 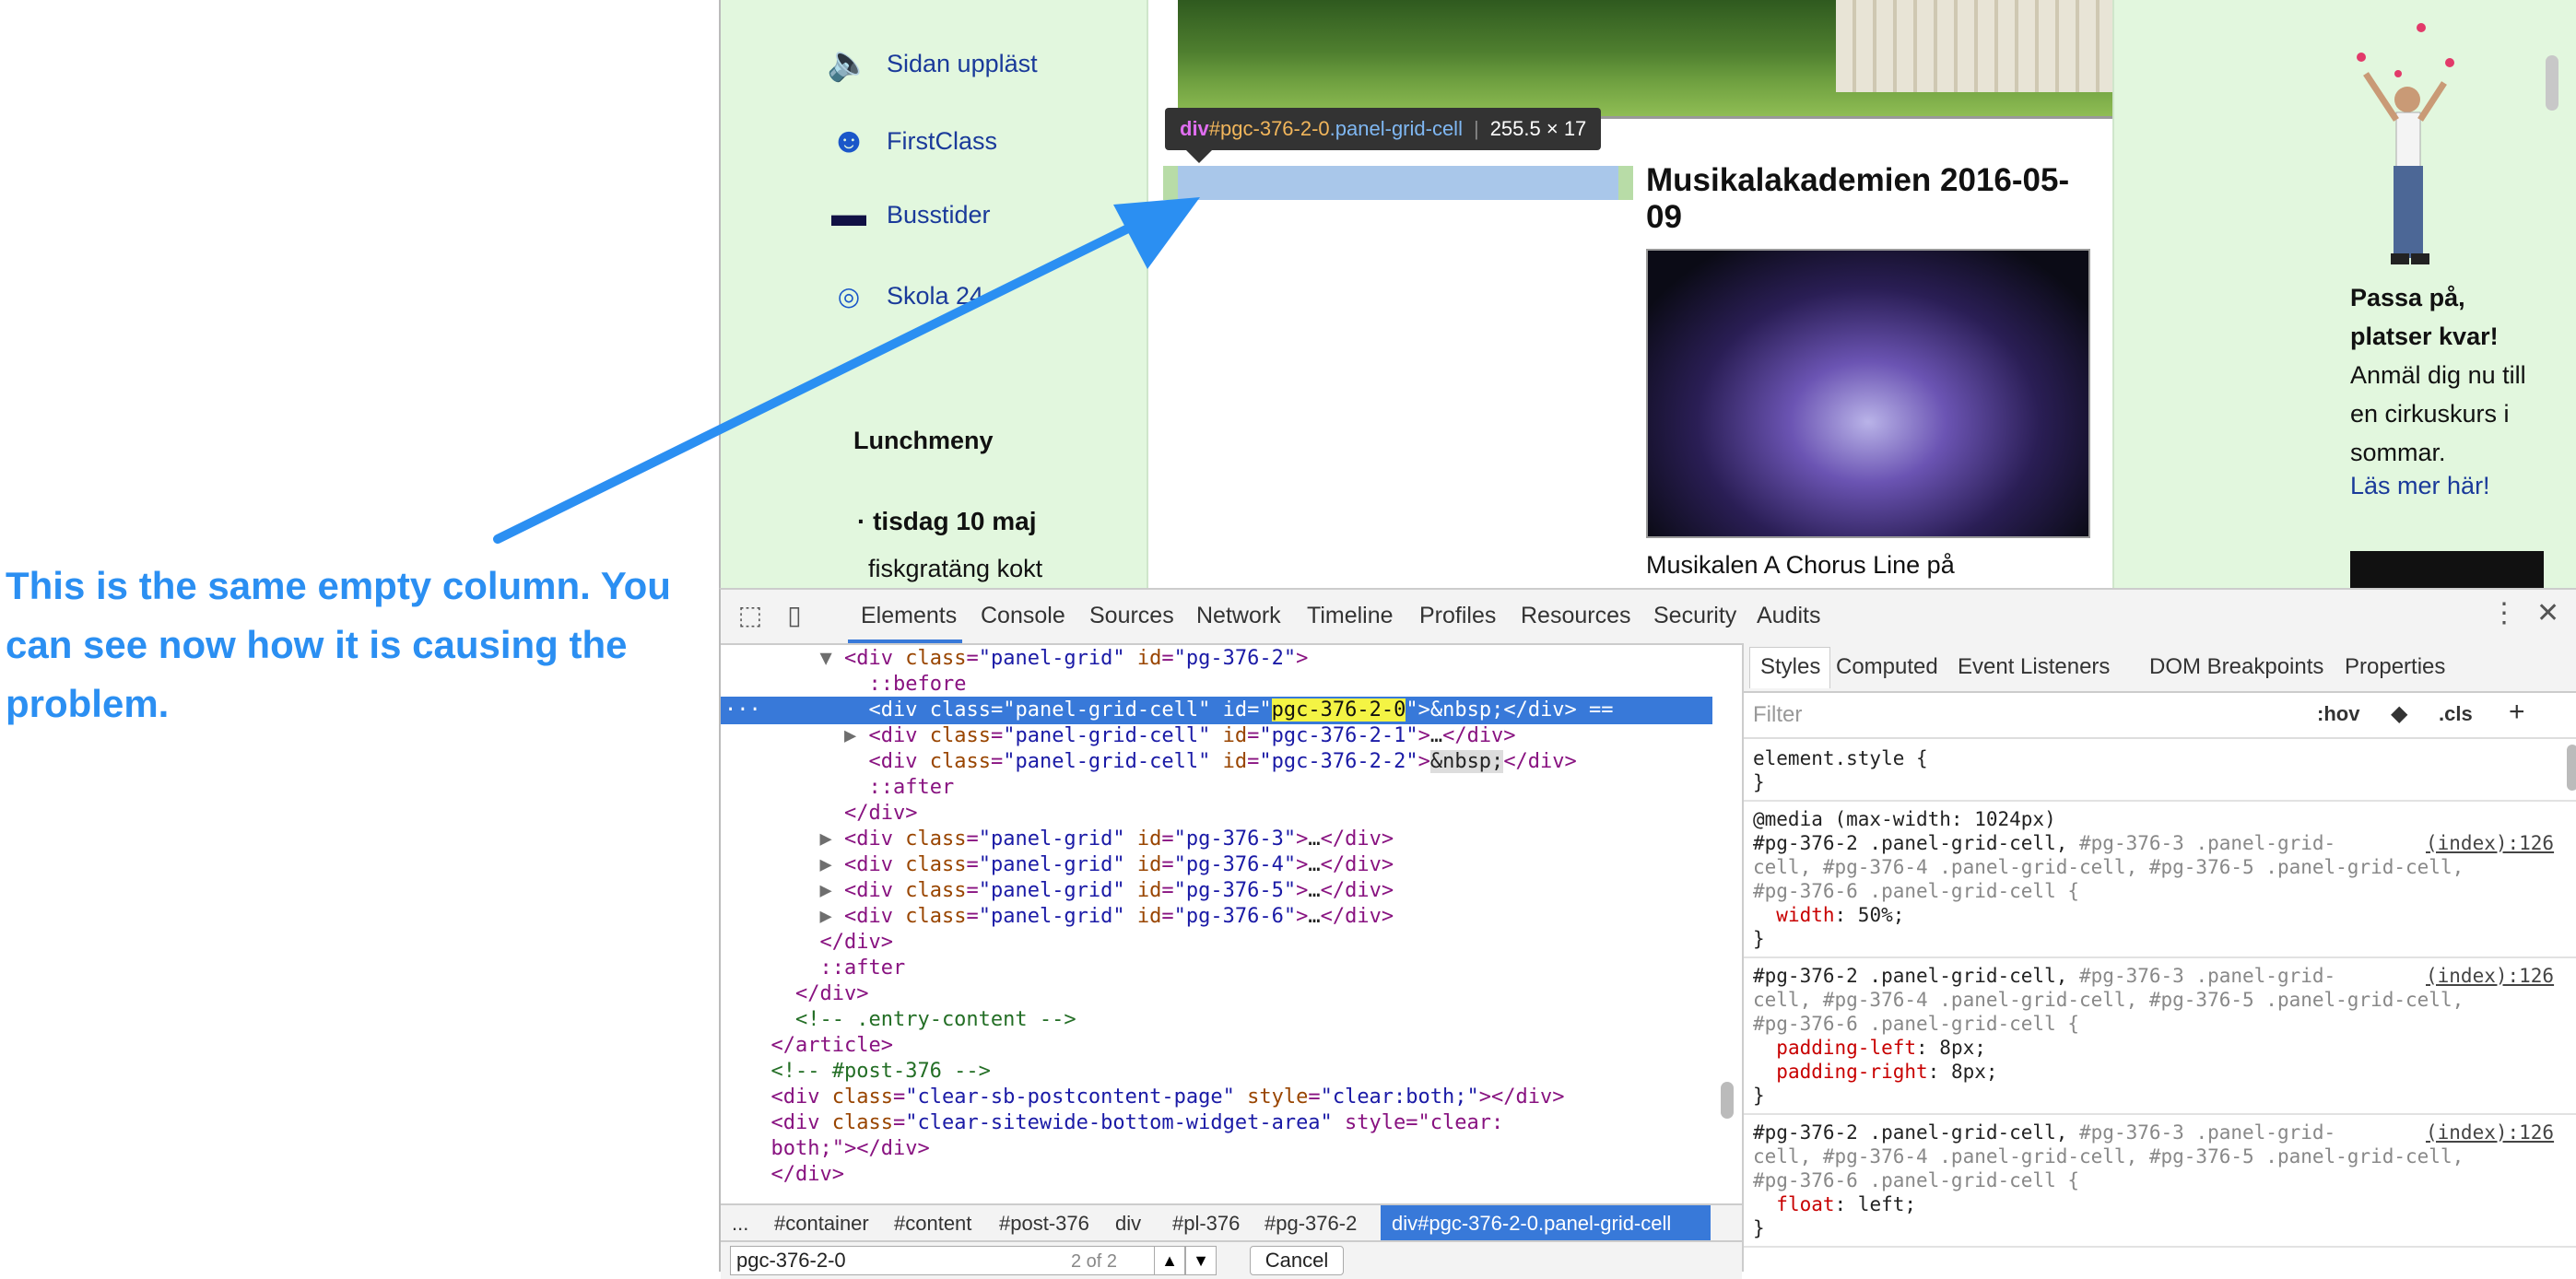 What do you see at coordinates (851, 1149) in the screenshot?
I see `dom-node: both;"></div>` at bounding box center [851, 1149].